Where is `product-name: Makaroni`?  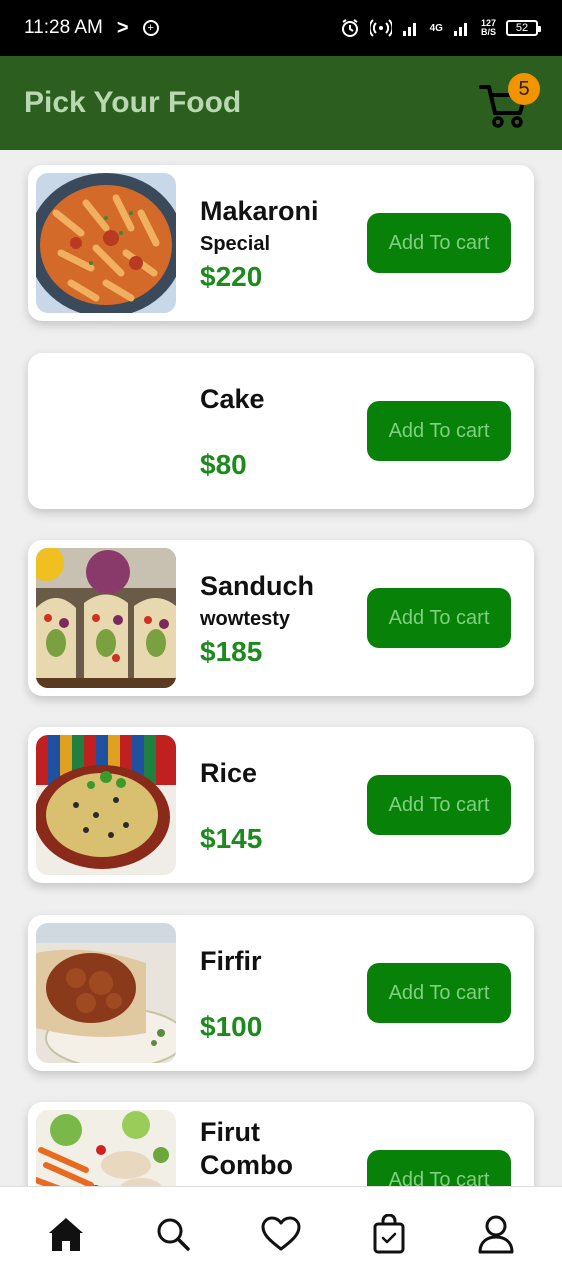 product-name: Makaroni is located at coordinates (259, 211).